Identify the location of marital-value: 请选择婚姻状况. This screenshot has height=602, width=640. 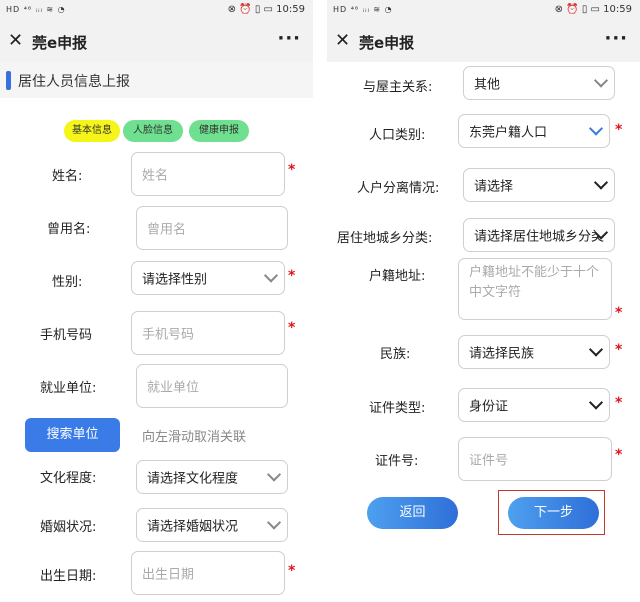
(193, 527).